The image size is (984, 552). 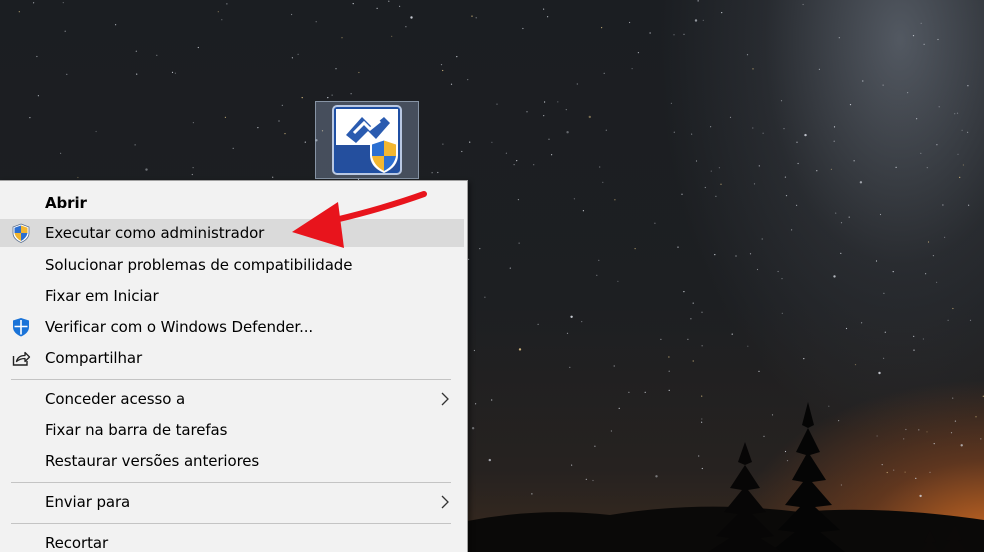 I want to click on menu-item-label: Enviar para, so click(x=88, y=502).